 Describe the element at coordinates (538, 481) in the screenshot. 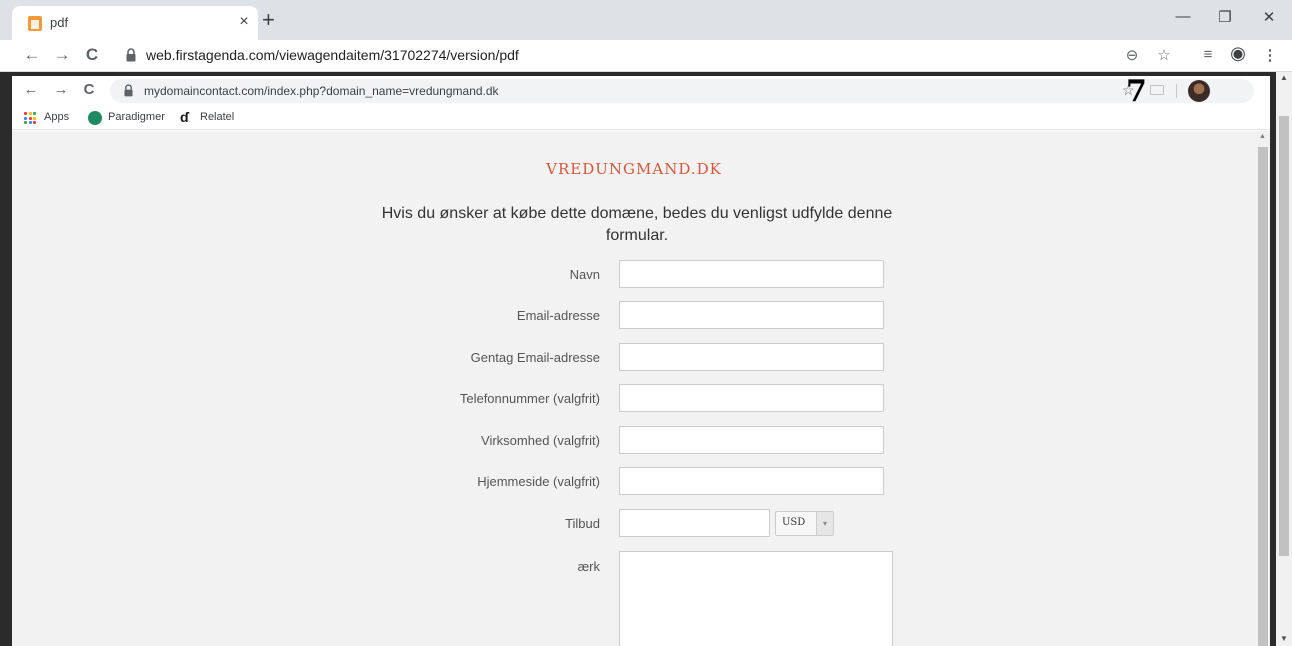

I see `website-label: Hjemmeside (valgfrit)` at that location.